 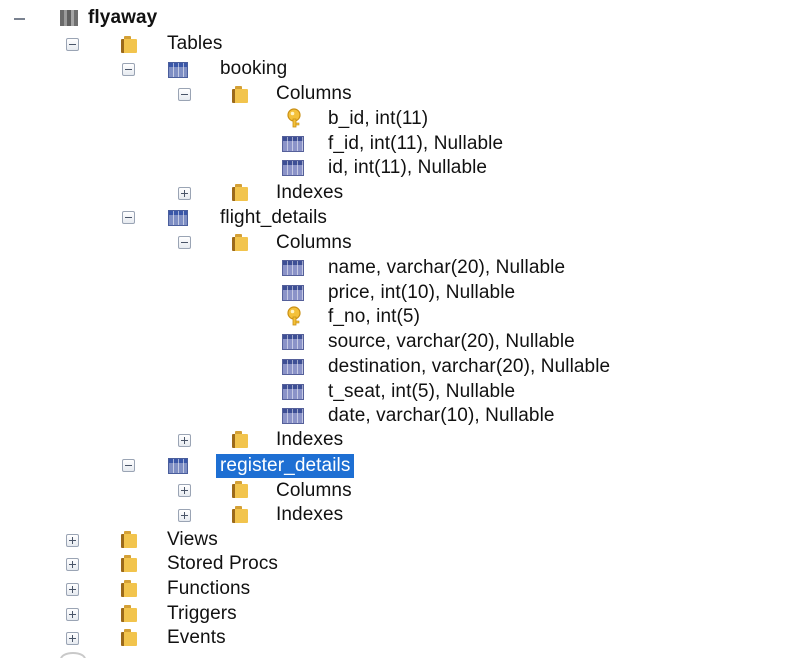 What do you see at coordinates (128, 465) in the screenshot?
I see `register-details-collapse-toggle` at bounding box center [128, 465].